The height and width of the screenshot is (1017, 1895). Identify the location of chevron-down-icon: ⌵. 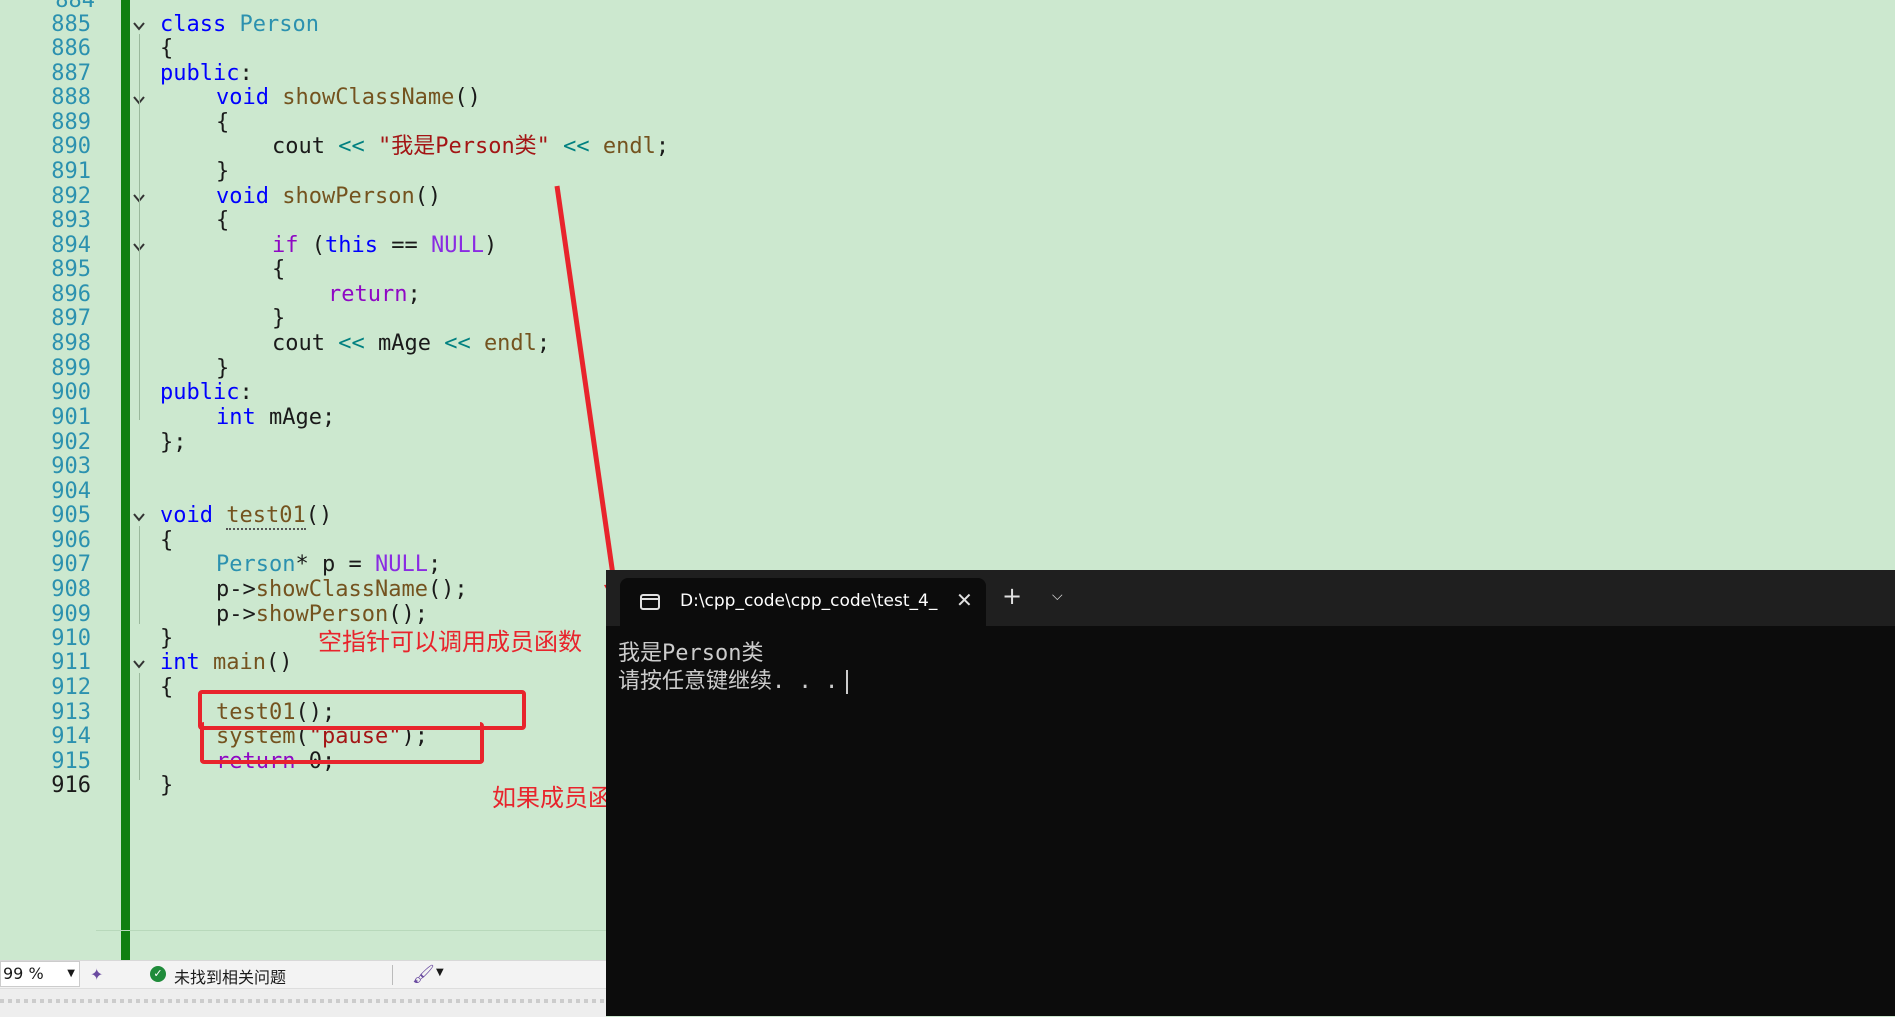
(1057, 596).